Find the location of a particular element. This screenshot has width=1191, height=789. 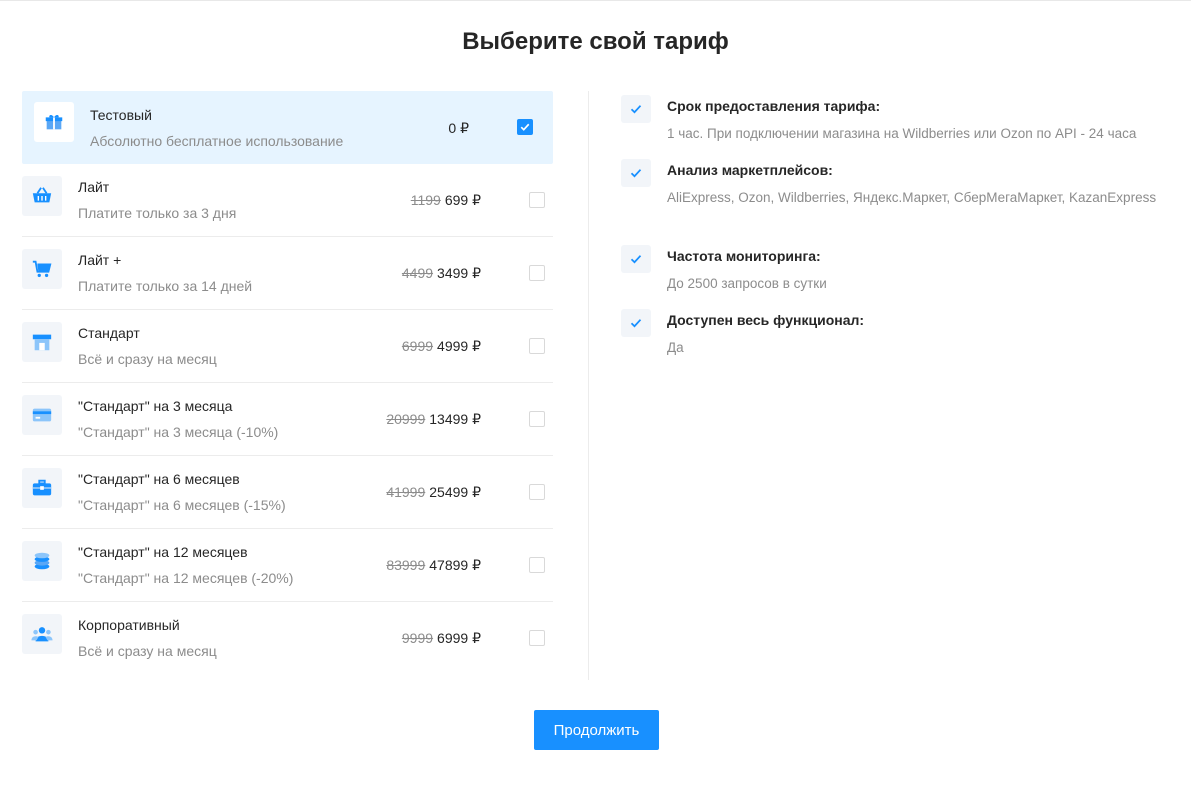

plan-title: Корпоративный is located at coordinates (129, 625).